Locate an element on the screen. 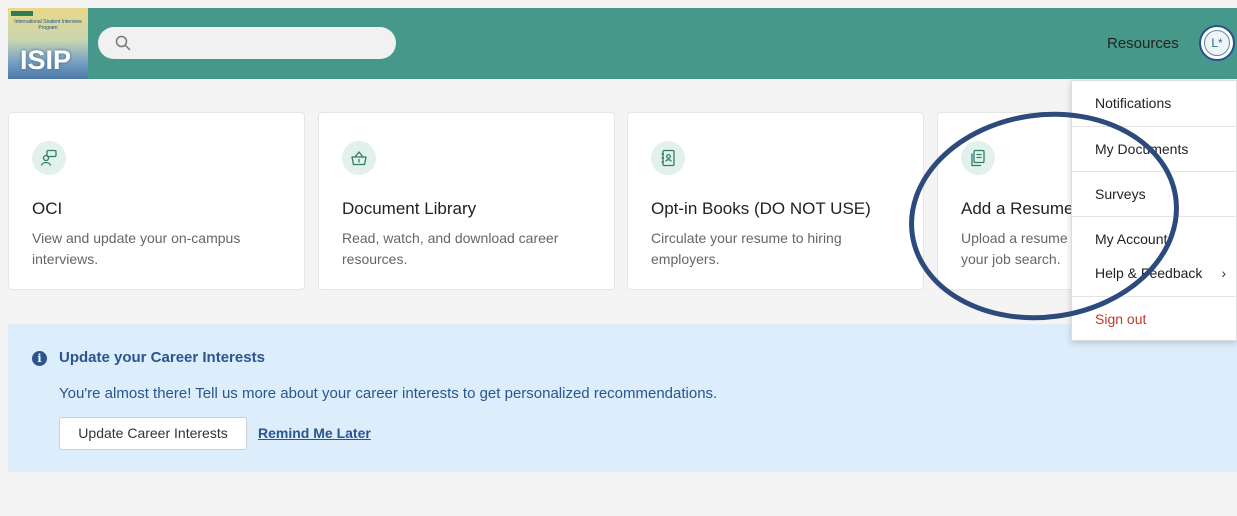 The height and width of the screenshot is (516, 1237). menu-item-surveys: Surveys is located at coordinates (1154, 194).